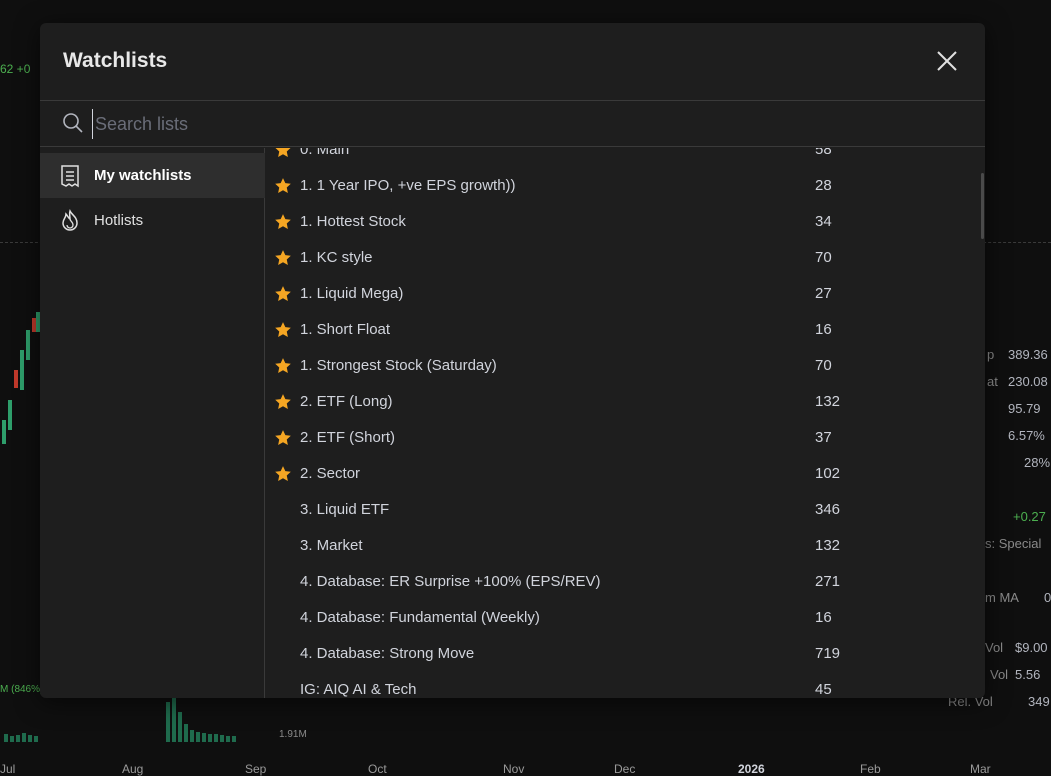 The image size is (1051, 776). What do you see at coordinates (152, 220) in the screenshot?
I see `sidebar-item-hotlists: Hotlists` at bounding box center [152, 220].